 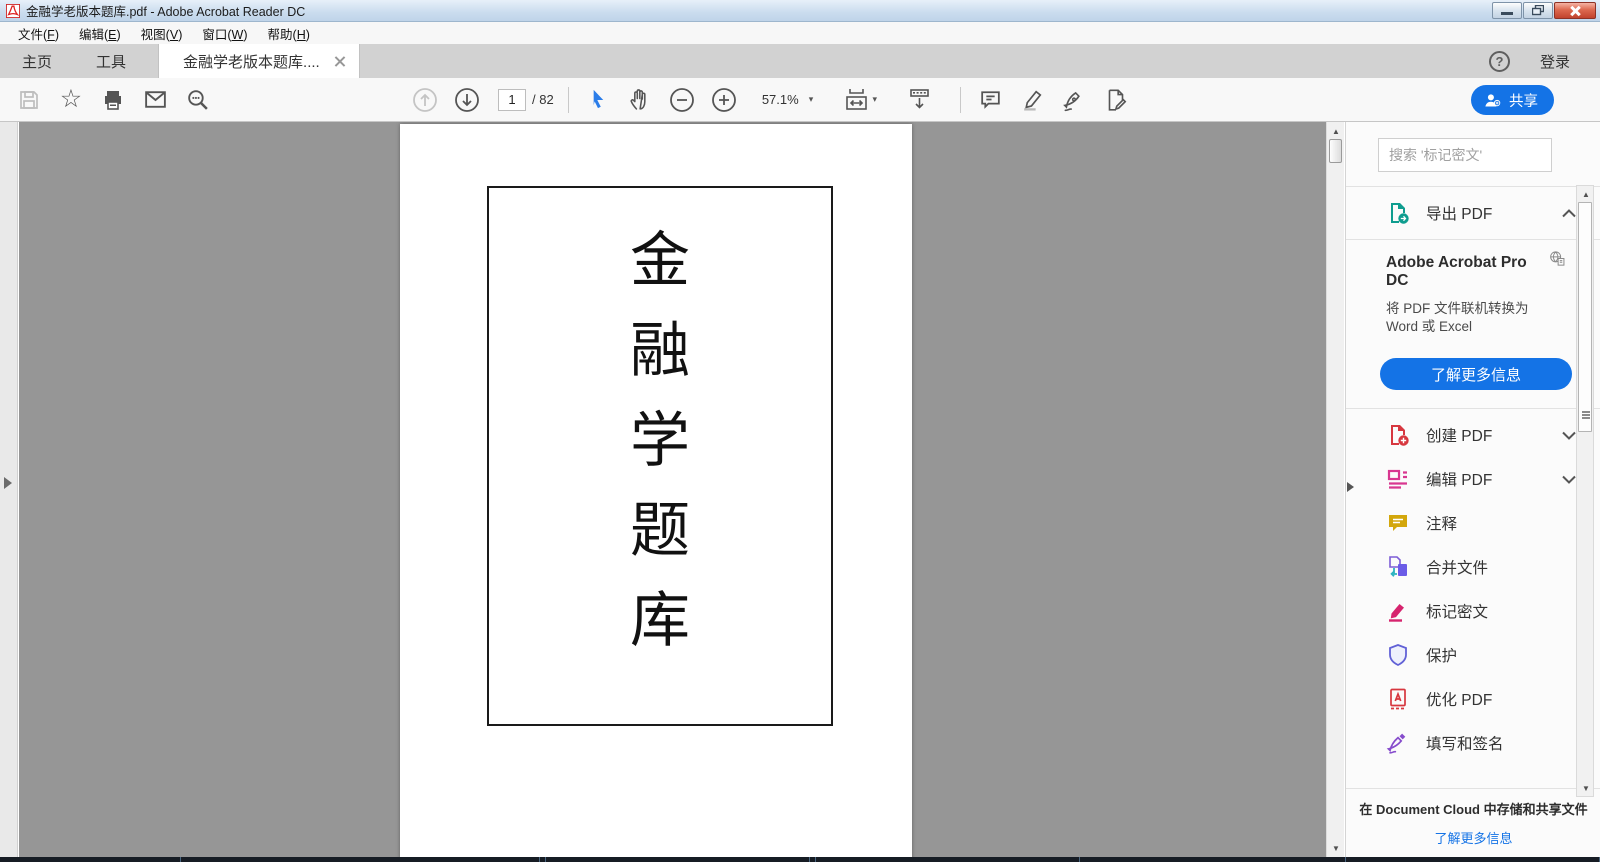 What do you see at coordinates (800, 859) in the screenshot?
I see `taskbar-edge` at bounding box center [800, 859].